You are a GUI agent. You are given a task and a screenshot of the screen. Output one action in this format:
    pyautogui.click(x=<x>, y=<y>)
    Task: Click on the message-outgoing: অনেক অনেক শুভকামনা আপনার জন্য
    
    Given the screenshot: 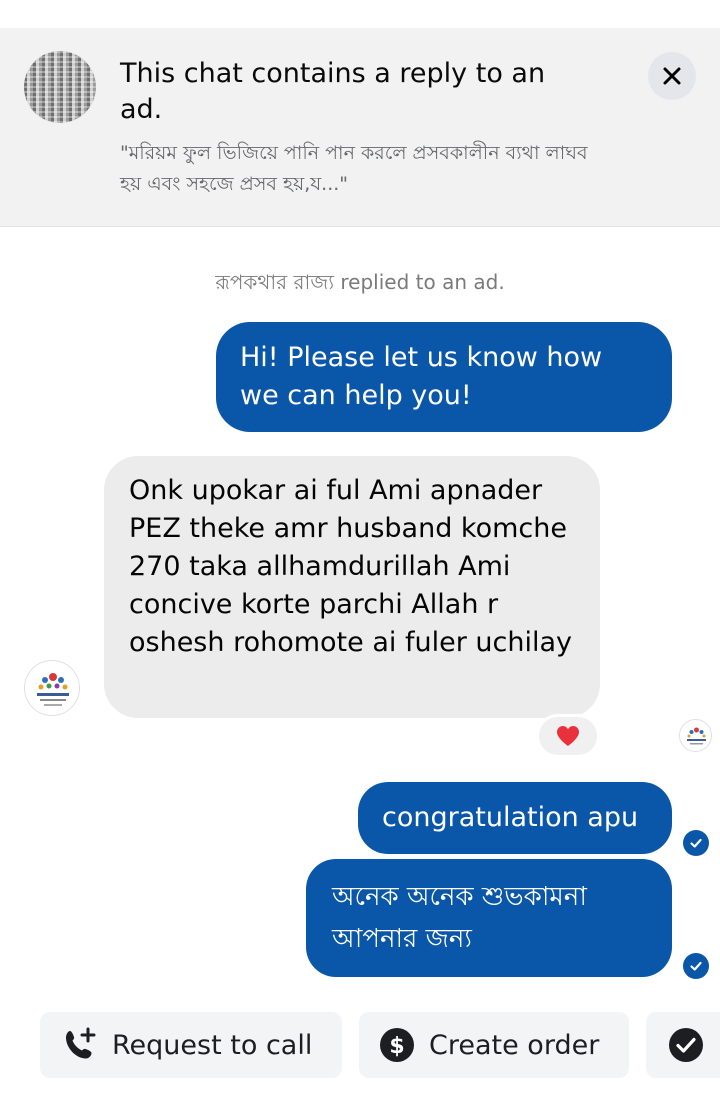 What is the action you would take?
    pyautogui.click(x=489, y=918)
    